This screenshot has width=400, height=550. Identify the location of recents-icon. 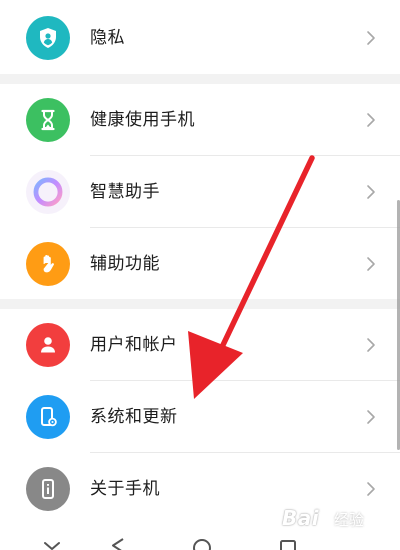
(288, 543).